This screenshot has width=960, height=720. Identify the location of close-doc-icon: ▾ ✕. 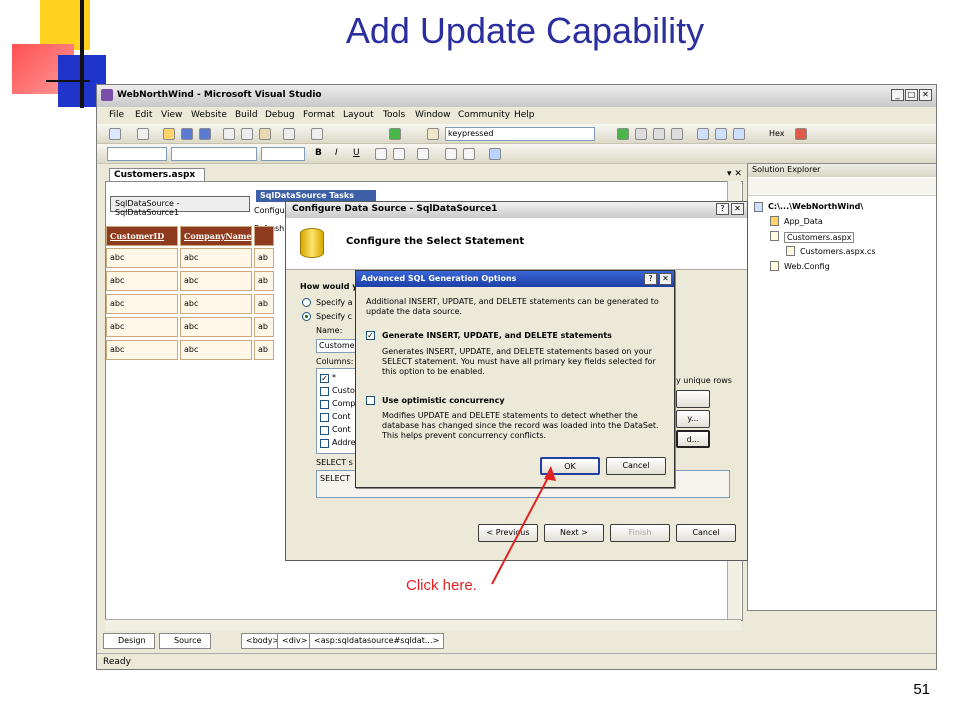
(734, 174).